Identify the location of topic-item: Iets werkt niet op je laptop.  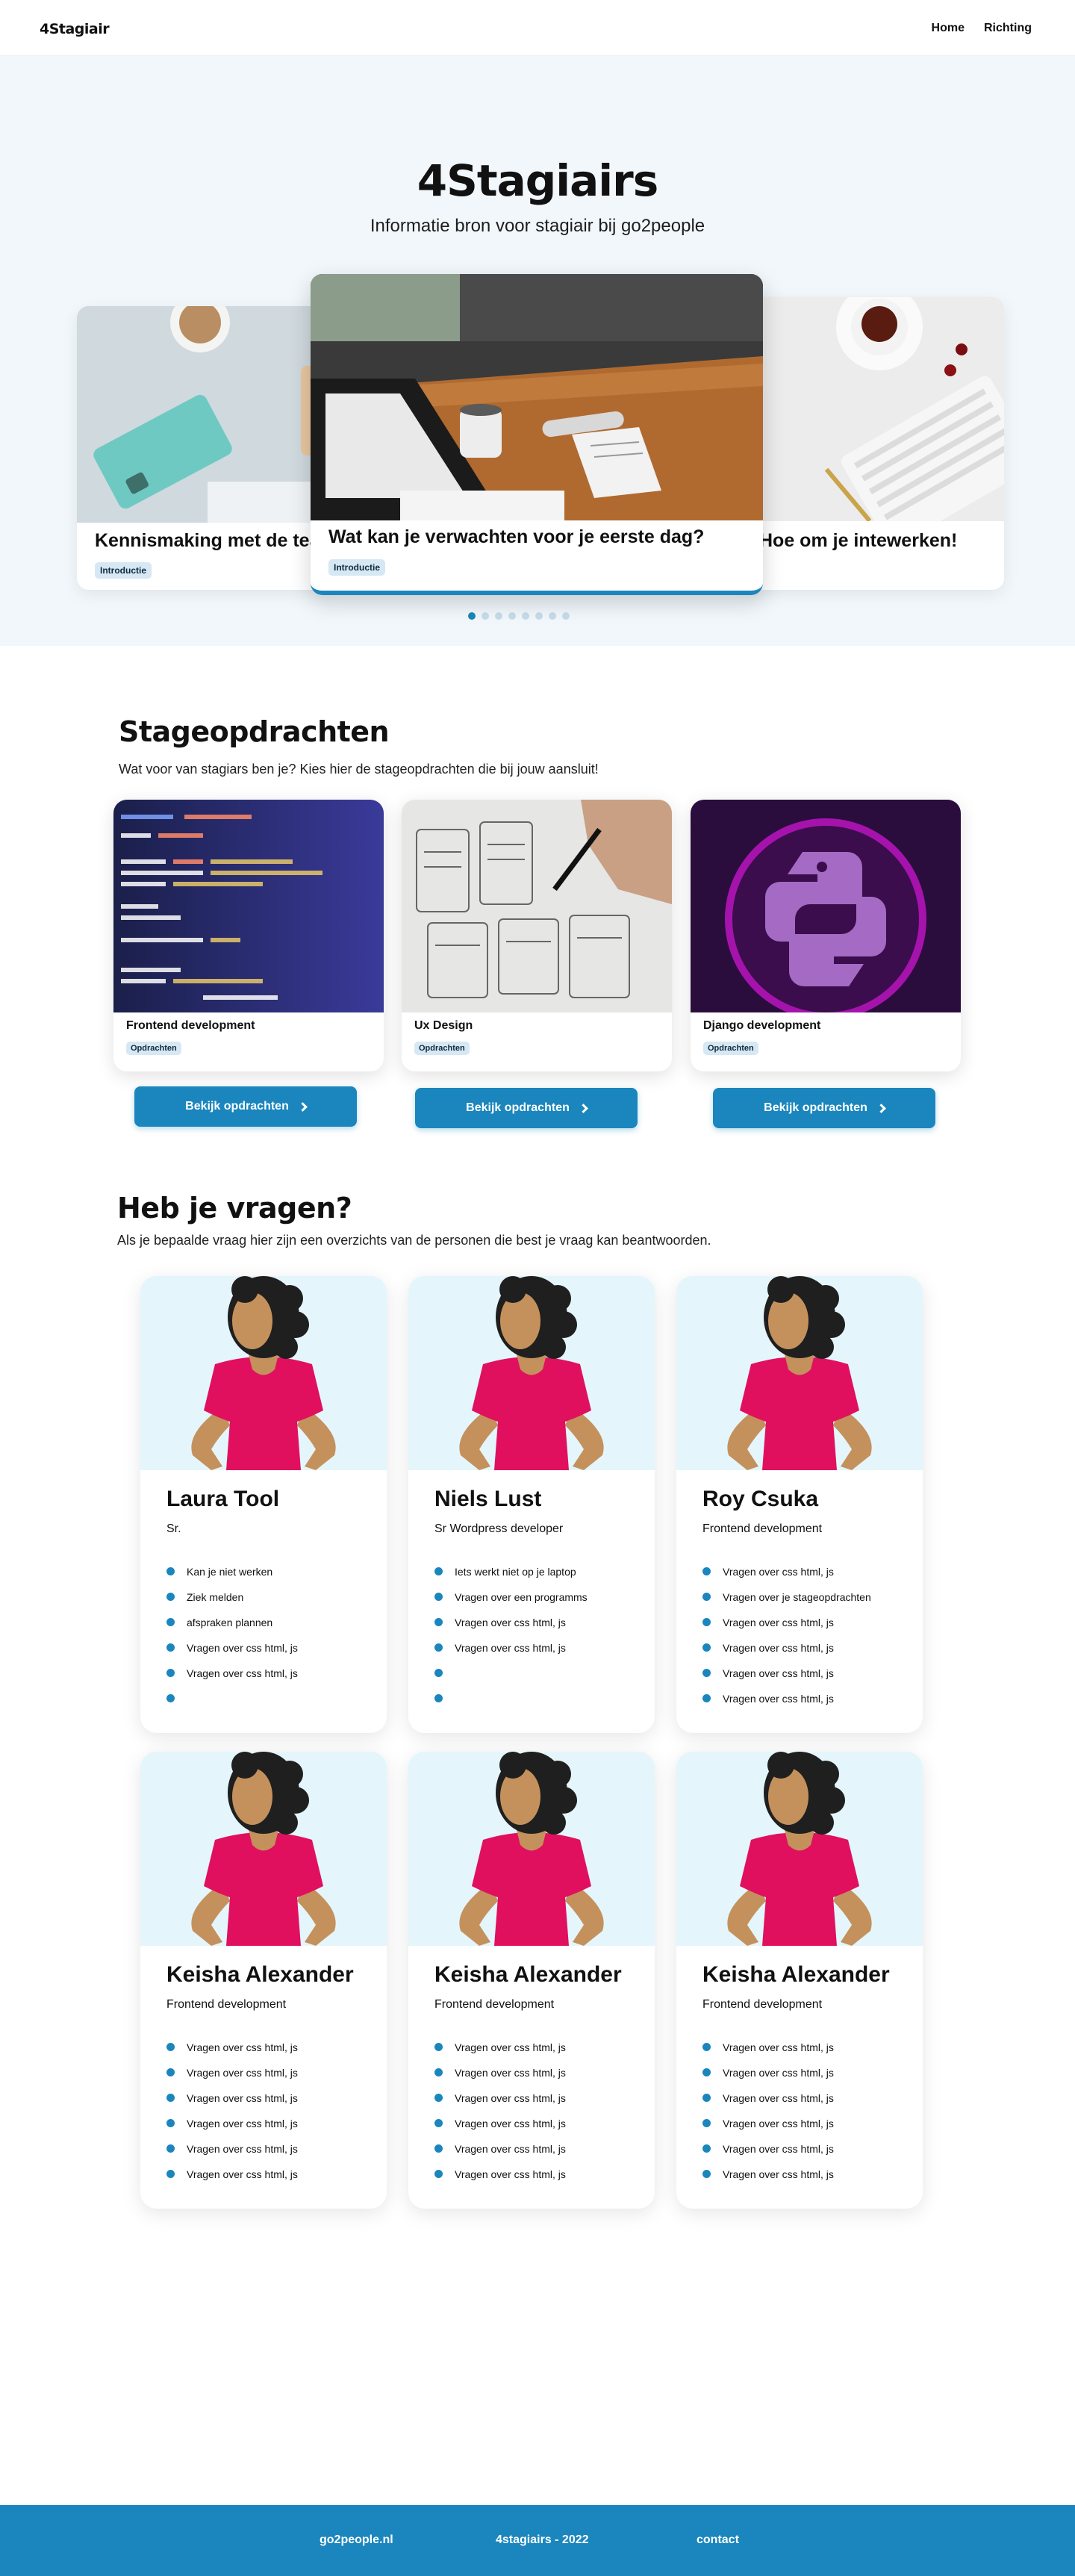
(511, 1578).